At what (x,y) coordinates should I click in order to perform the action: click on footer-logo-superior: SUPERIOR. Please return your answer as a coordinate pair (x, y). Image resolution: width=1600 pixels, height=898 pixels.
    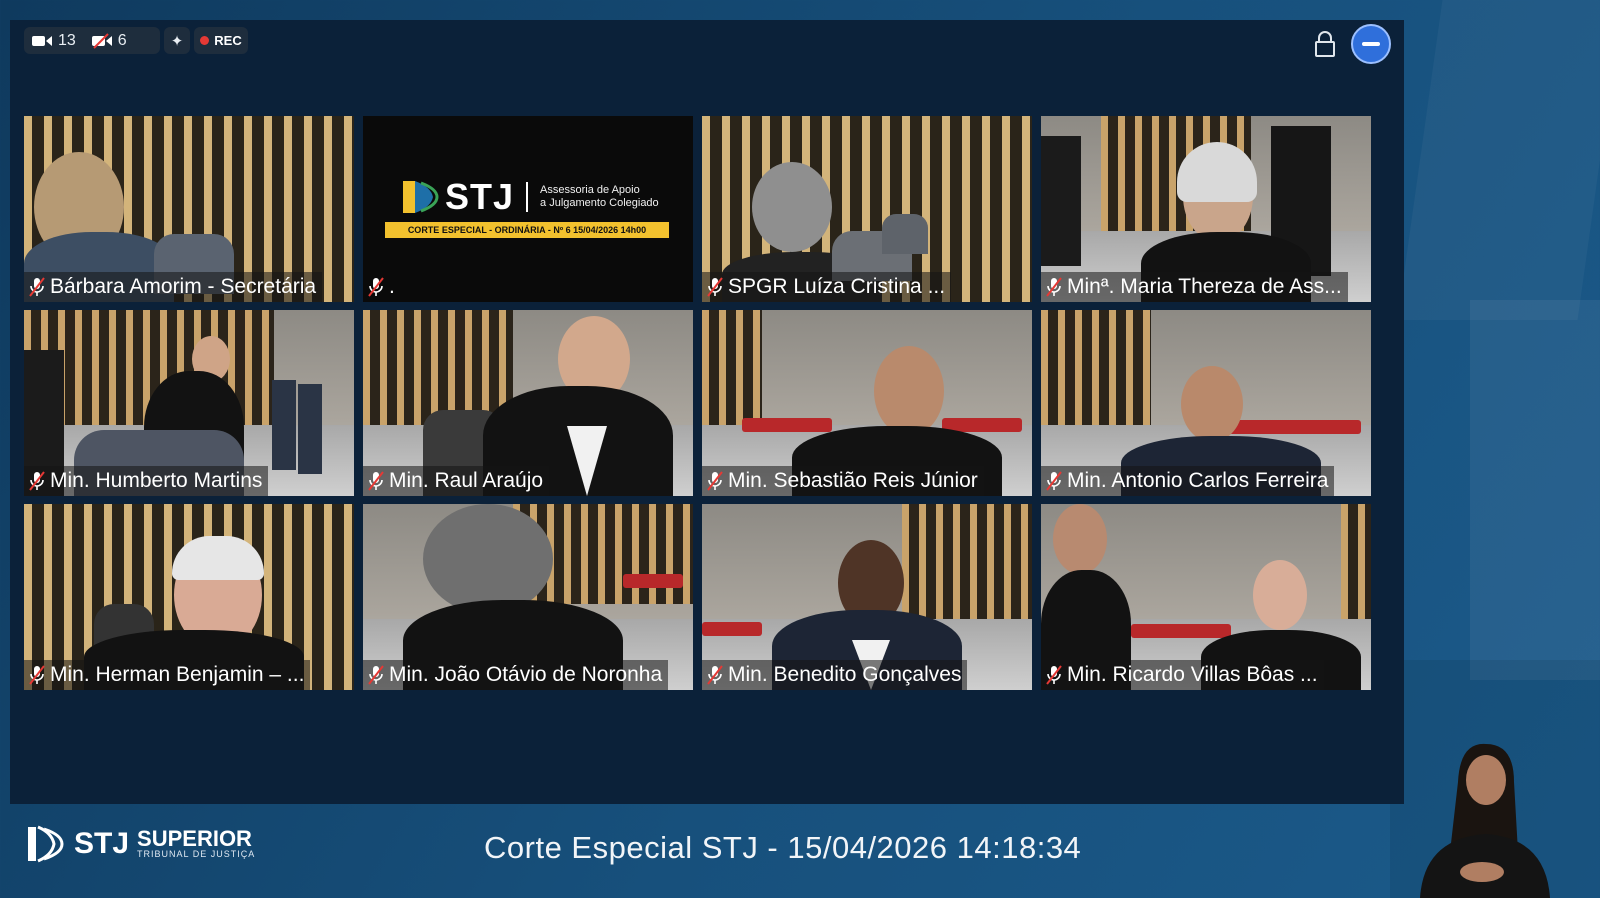
    Looking at the image, I should click on (194, 838).